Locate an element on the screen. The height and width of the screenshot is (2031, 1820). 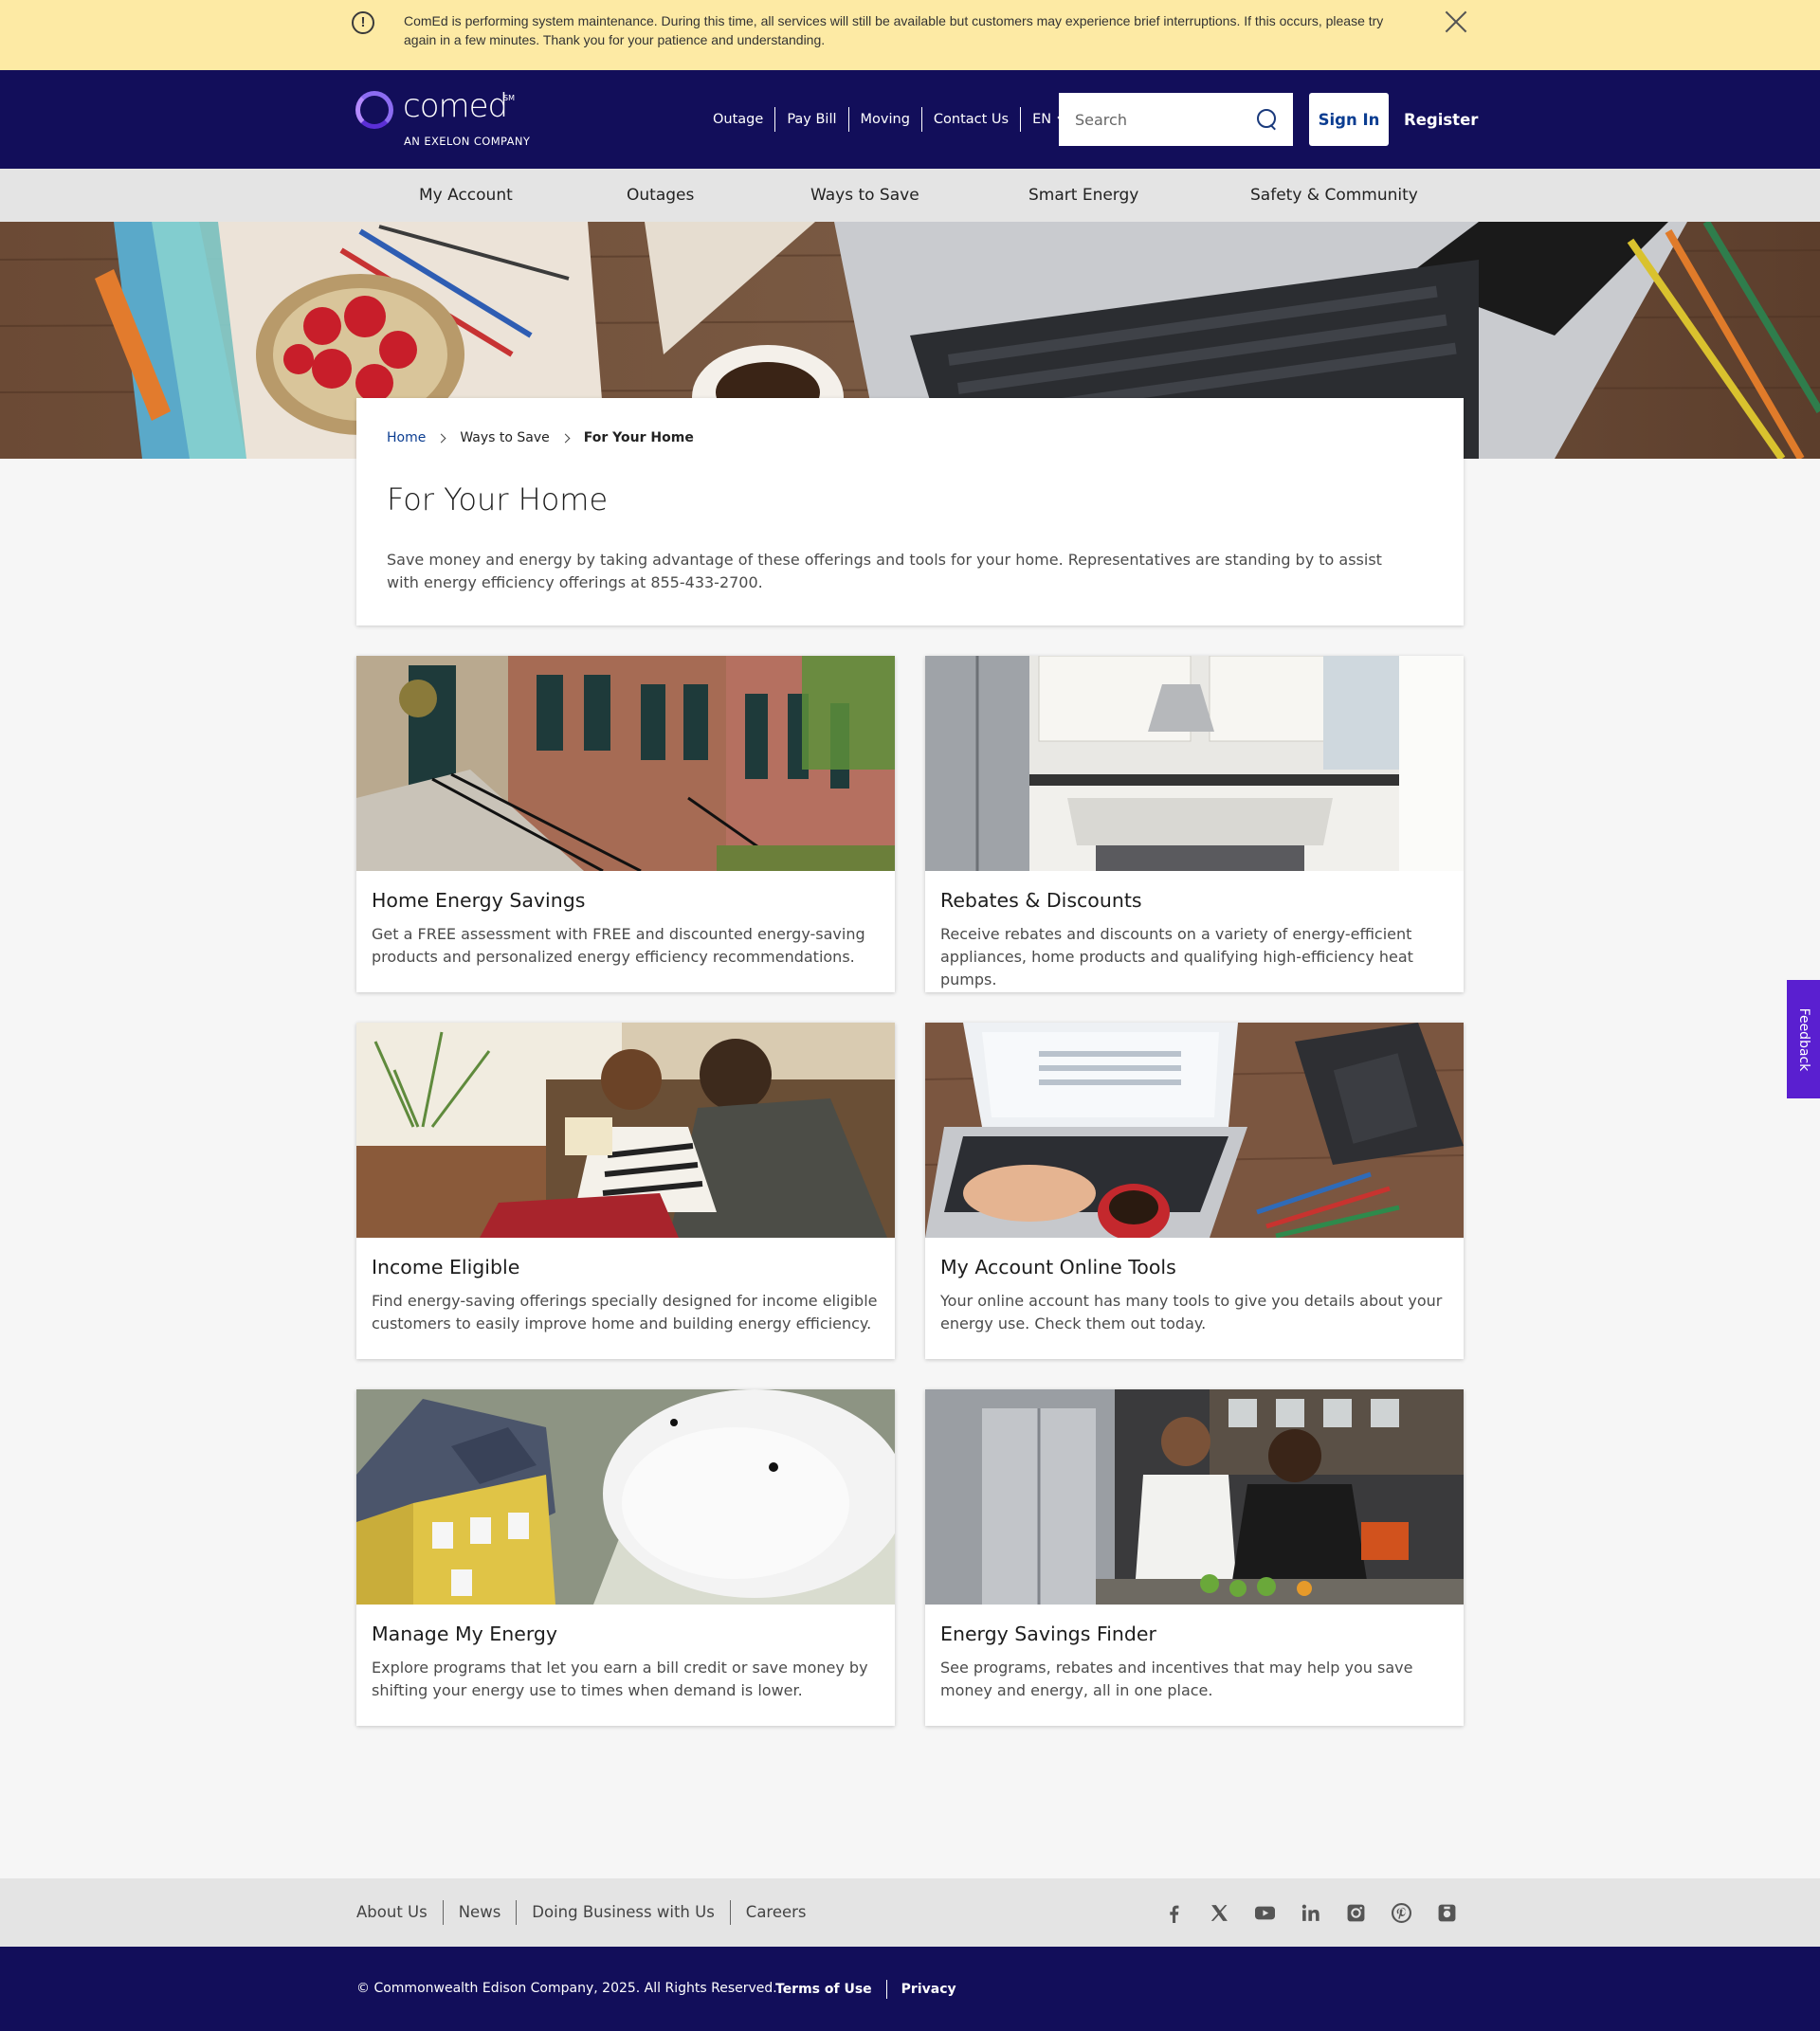
logo-tagline: AN EXELON COMPANY is located at coordinates (467, 141).